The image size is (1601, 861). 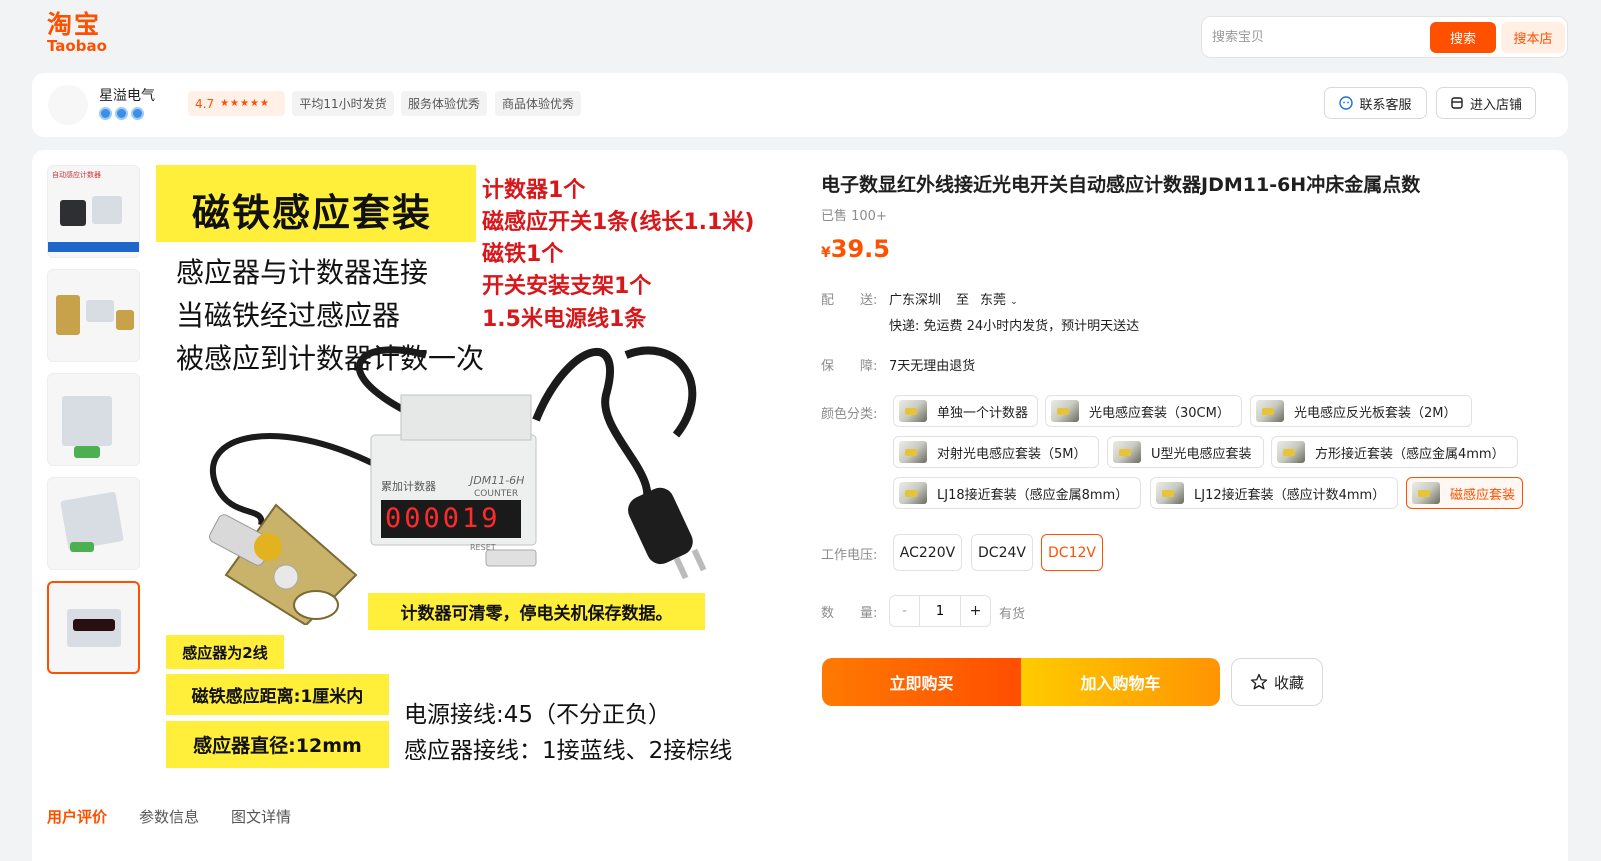 What do you see at coordinates (77, 816) in the screenshot?
I see `tab-reviews: 用户评价` at bounding box center [77, 816].